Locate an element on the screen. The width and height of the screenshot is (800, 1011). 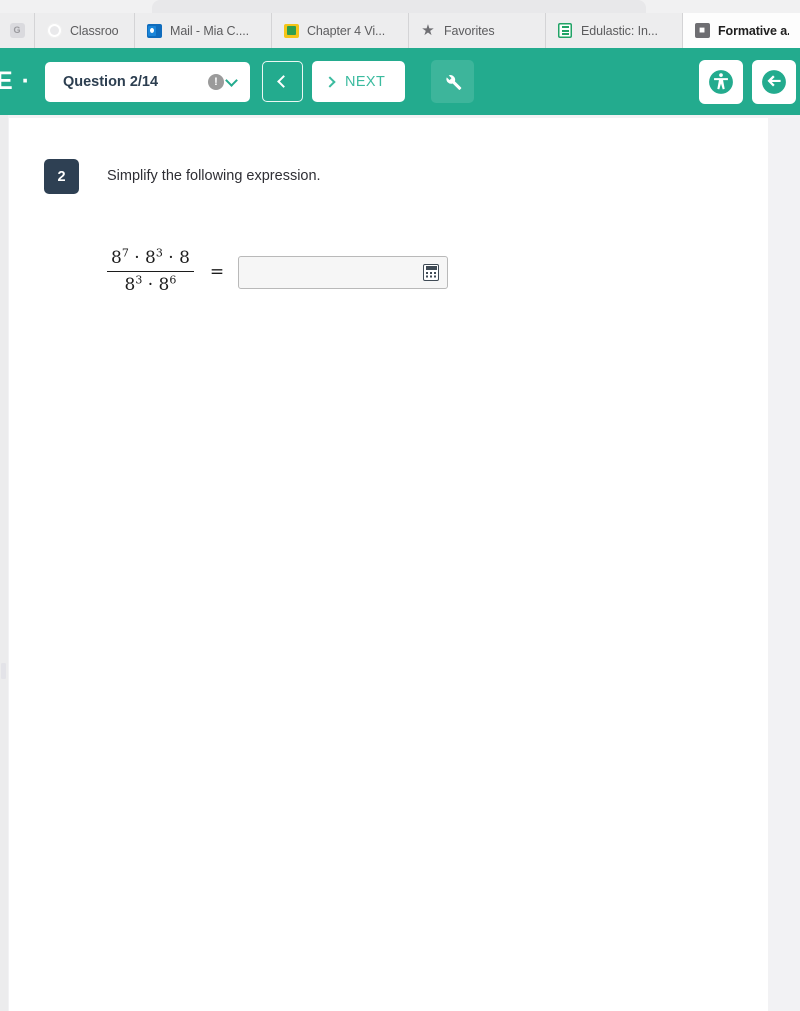
browser-window-top-strip is located at coordinates (400, 6).